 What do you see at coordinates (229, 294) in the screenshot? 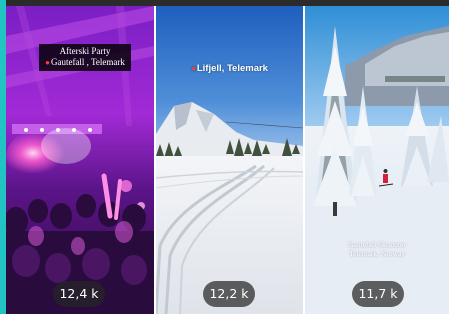
I see `views-count-badge: 12,2 k` at bounding box center [229, 294].